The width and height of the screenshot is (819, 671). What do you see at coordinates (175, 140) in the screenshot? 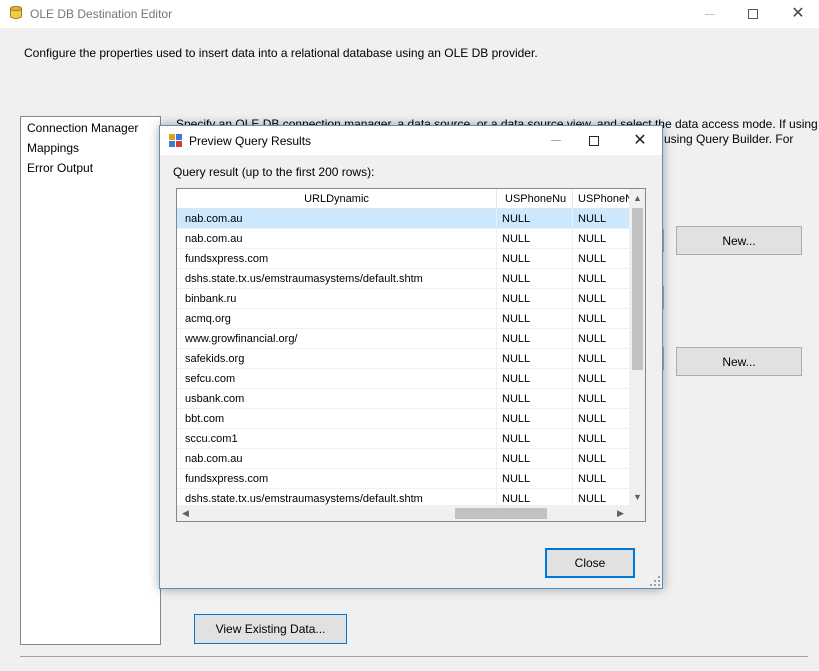
I see `query-results-icon` at bounding box center [175, 140].